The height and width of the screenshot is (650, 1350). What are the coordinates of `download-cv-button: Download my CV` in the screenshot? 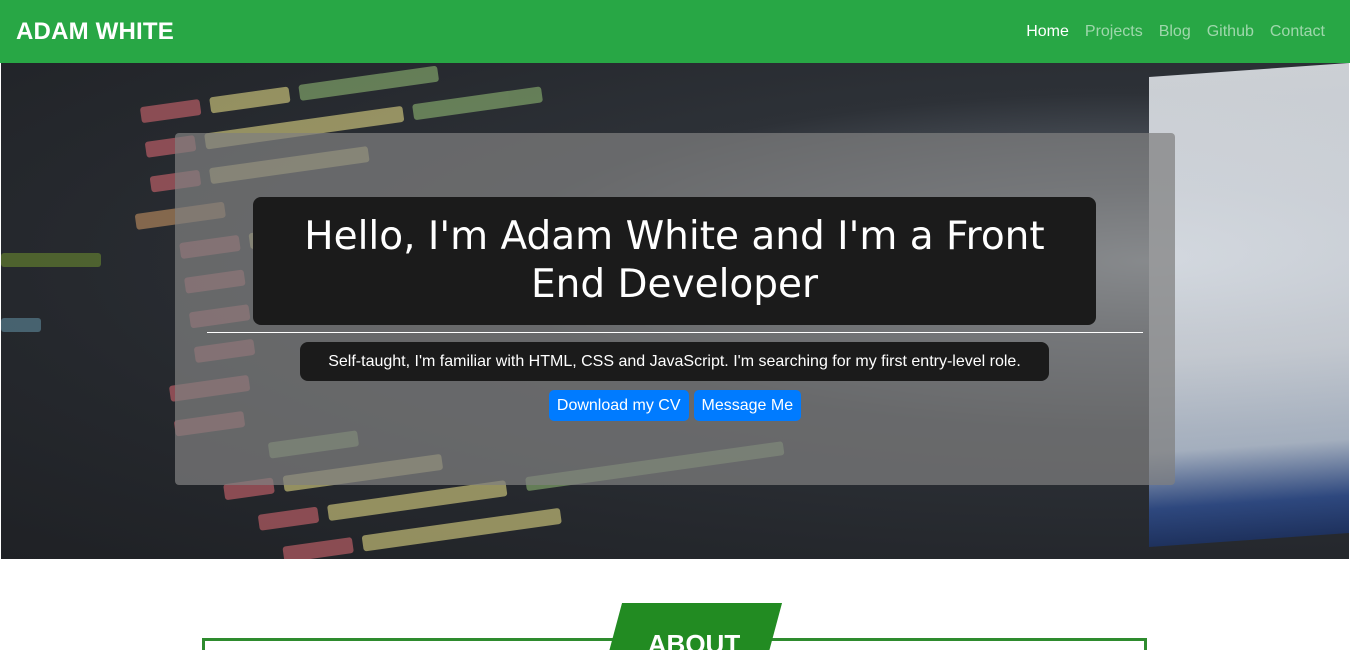 It's located at (618, 405).